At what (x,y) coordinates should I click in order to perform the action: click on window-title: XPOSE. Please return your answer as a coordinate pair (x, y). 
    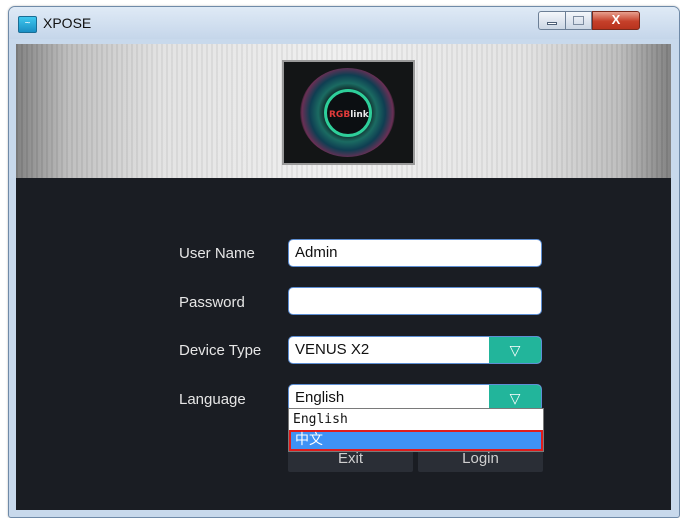
    Looking at the image, I should click on (67, 23).